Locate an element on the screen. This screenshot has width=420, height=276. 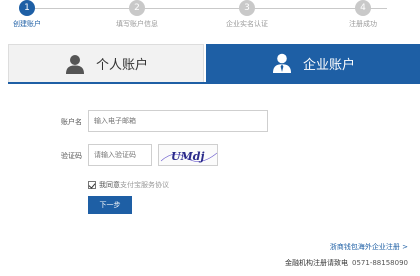
agree-checkbox is located at coordinates (92, 185).